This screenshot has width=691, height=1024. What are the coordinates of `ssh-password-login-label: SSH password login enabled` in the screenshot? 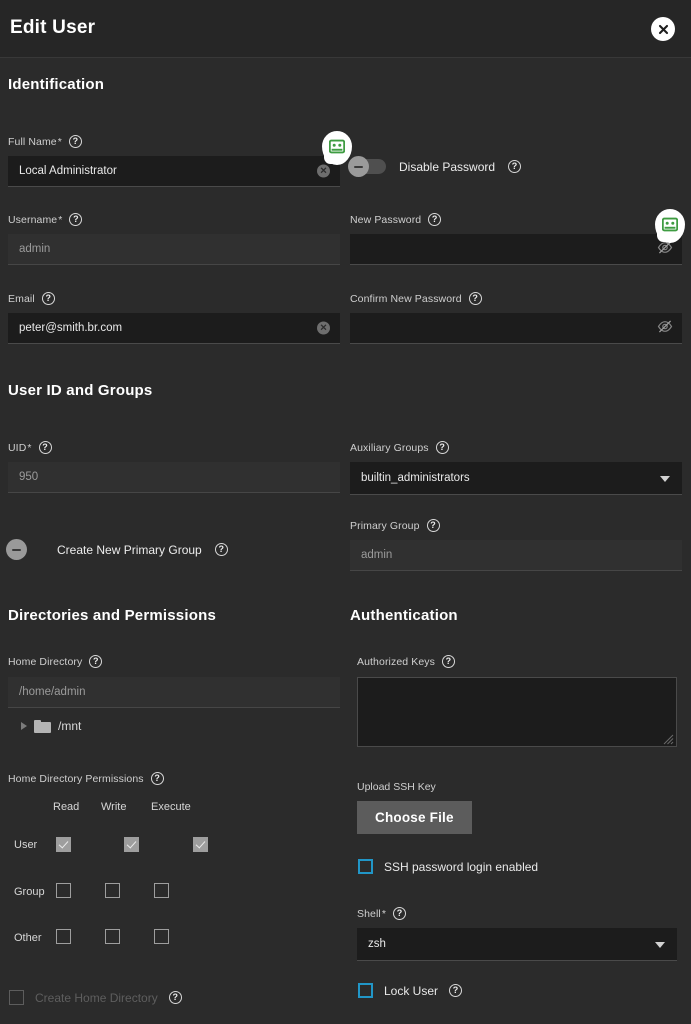 It's located at (461, 866).